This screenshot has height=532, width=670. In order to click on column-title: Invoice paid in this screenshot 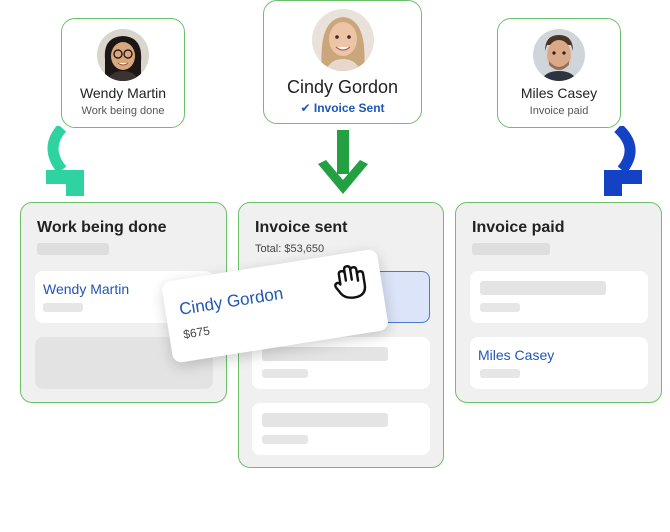, I will do `click(518, 227)`.